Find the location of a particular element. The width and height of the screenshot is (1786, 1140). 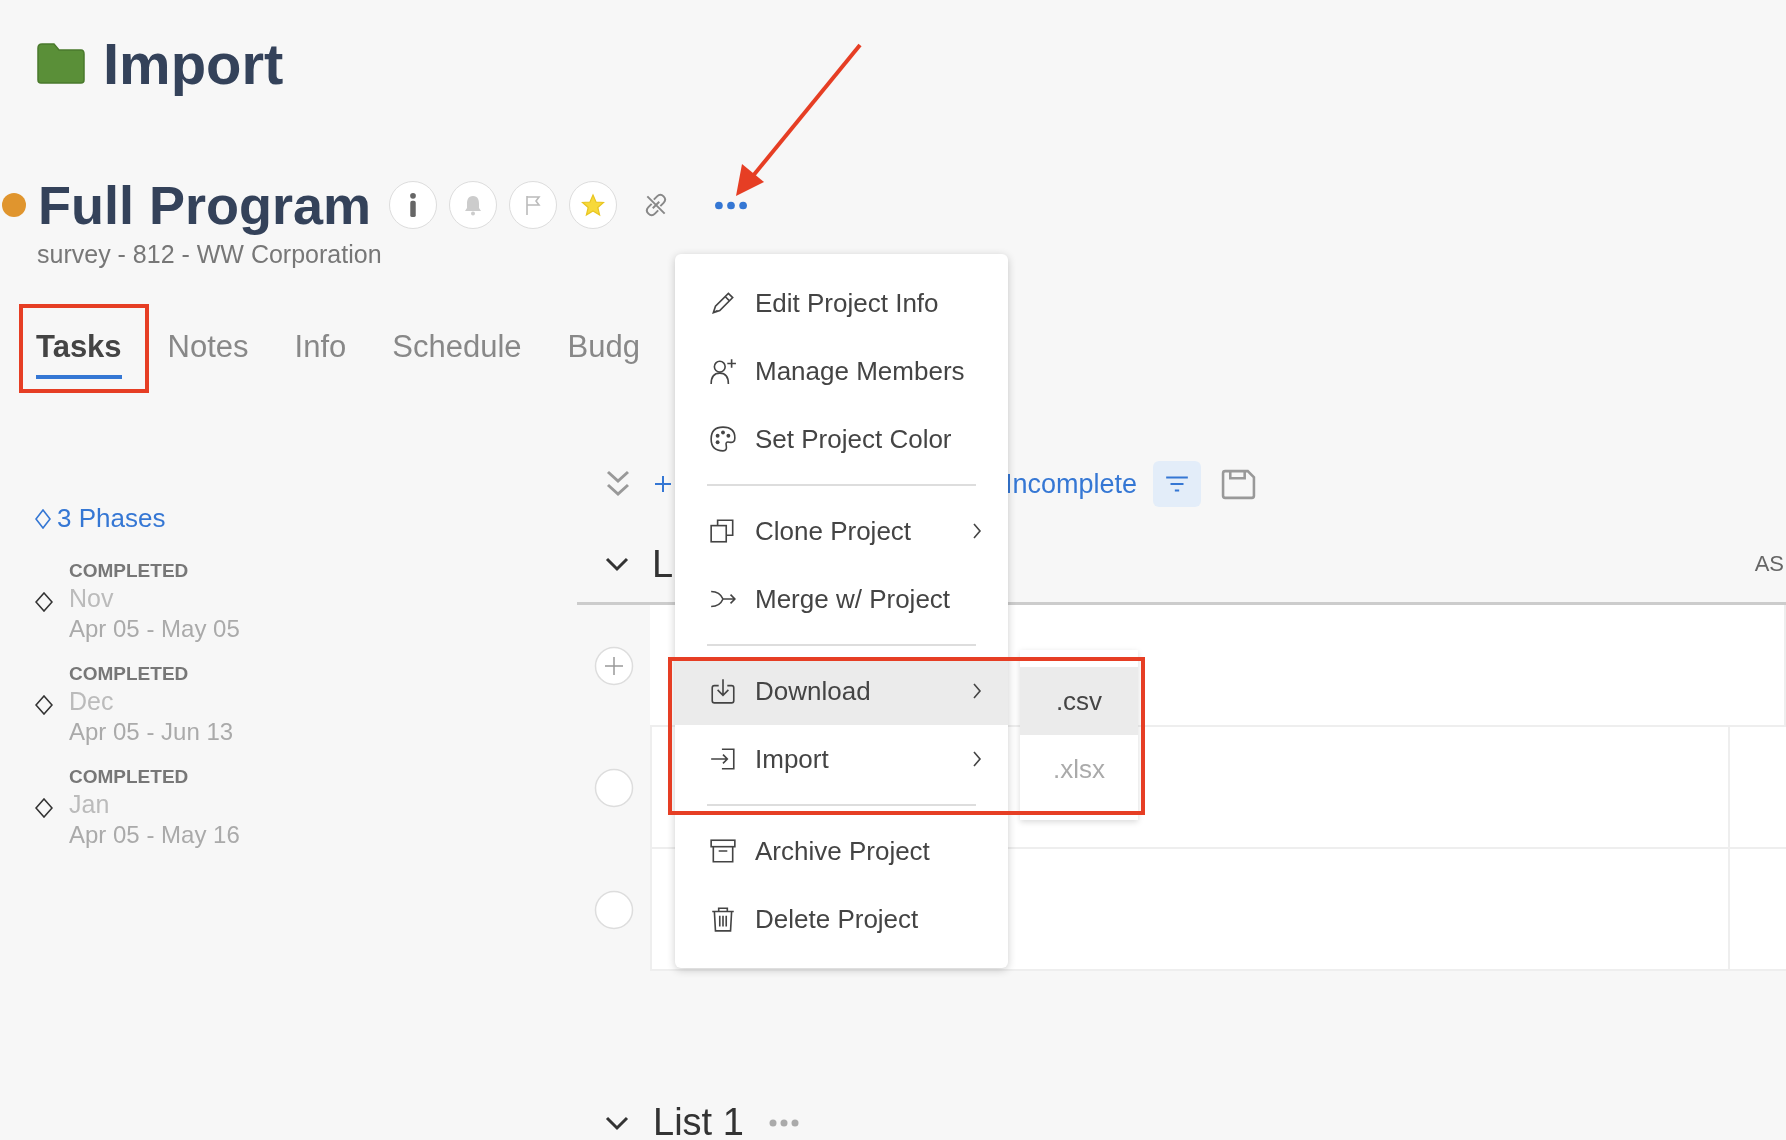

save-icon is located at coordinates (1239, 484).